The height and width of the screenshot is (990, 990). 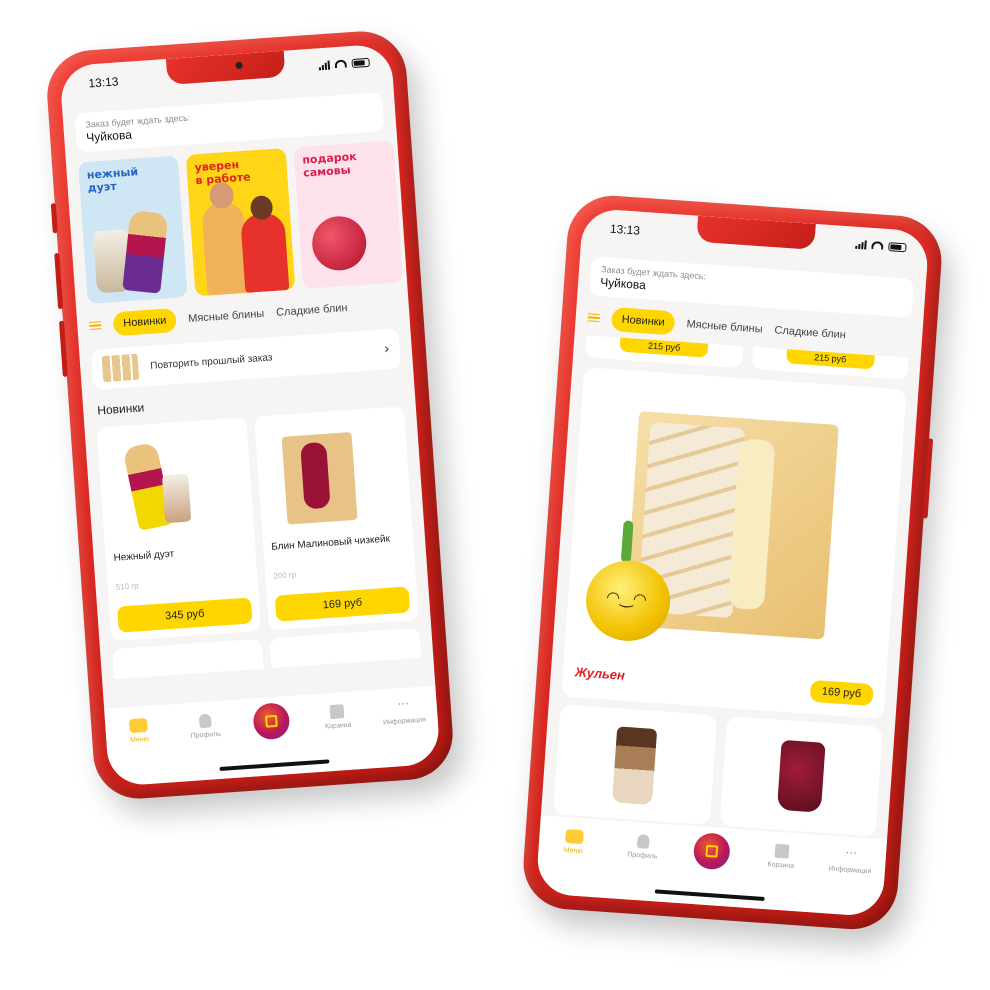 What do you see at coordinates (330, 543) in the screenshot?
I see `product-name: Блин Малиновый чизкейк` at bounding box center [330, 543].